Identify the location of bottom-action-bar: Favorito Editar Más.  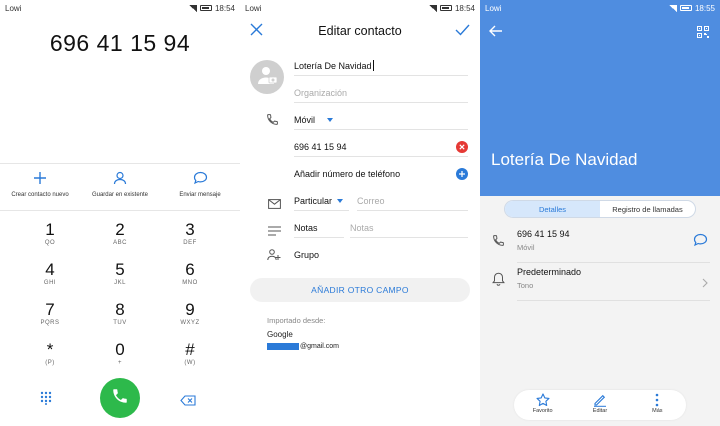
(600, 405).